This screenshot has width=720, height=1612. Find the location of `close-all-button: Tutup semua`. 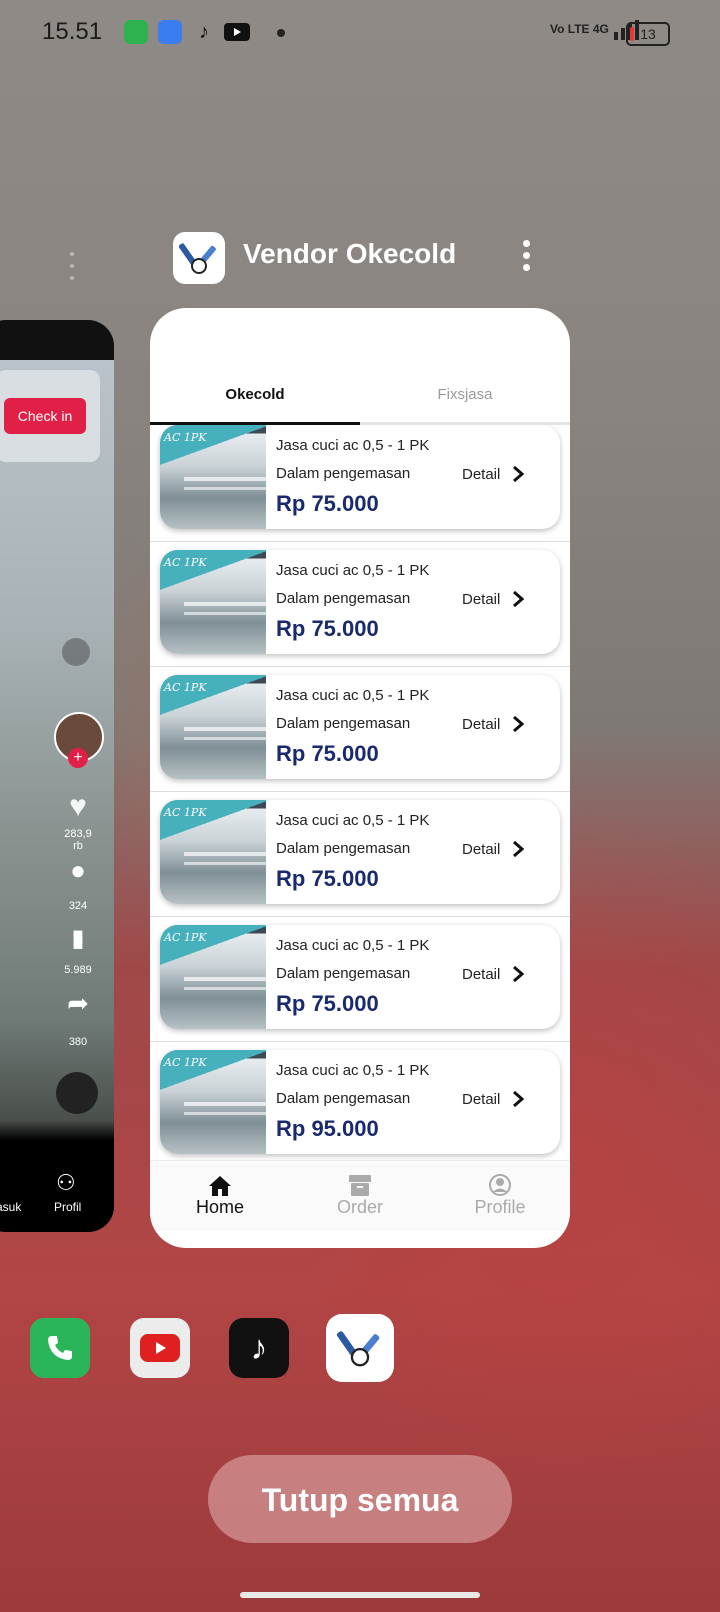

close-all-button: Tutup semua is located at coordinates (360, 1499).